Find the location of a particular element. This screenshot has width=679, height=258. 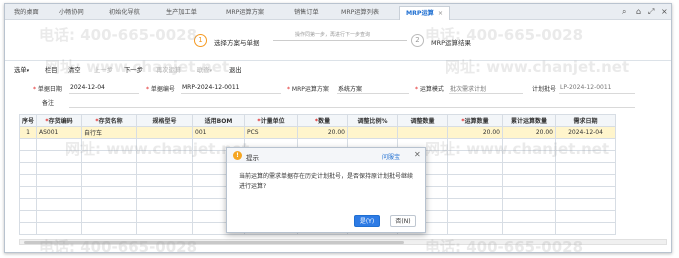

mrp-scheme-field: 系统方案 is located at coordinates (350, 88).